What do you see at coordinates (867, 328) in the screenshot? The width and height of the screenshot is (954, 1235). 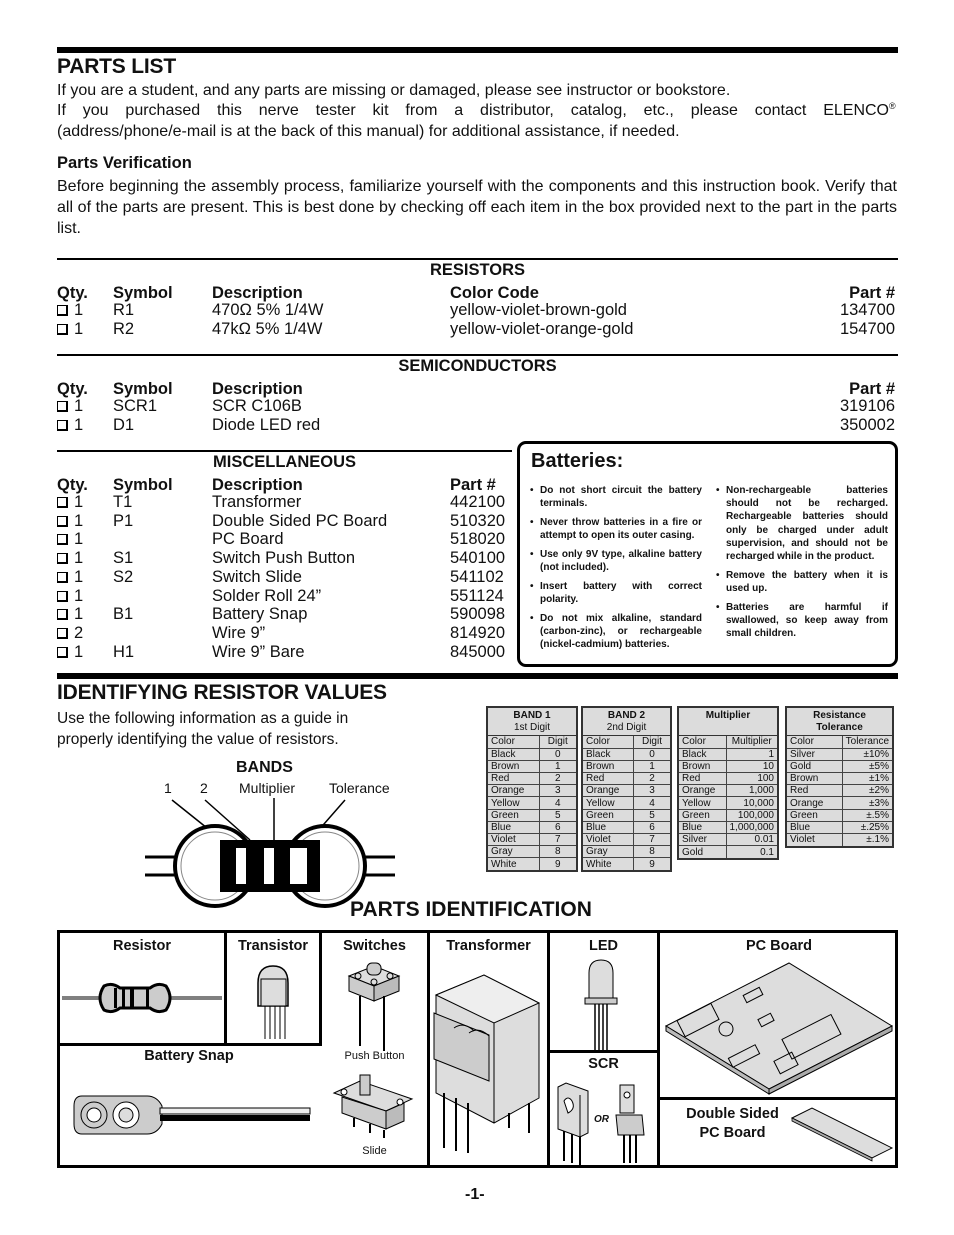 I see `part-cell: 154700` at bounding box center [867, 328].